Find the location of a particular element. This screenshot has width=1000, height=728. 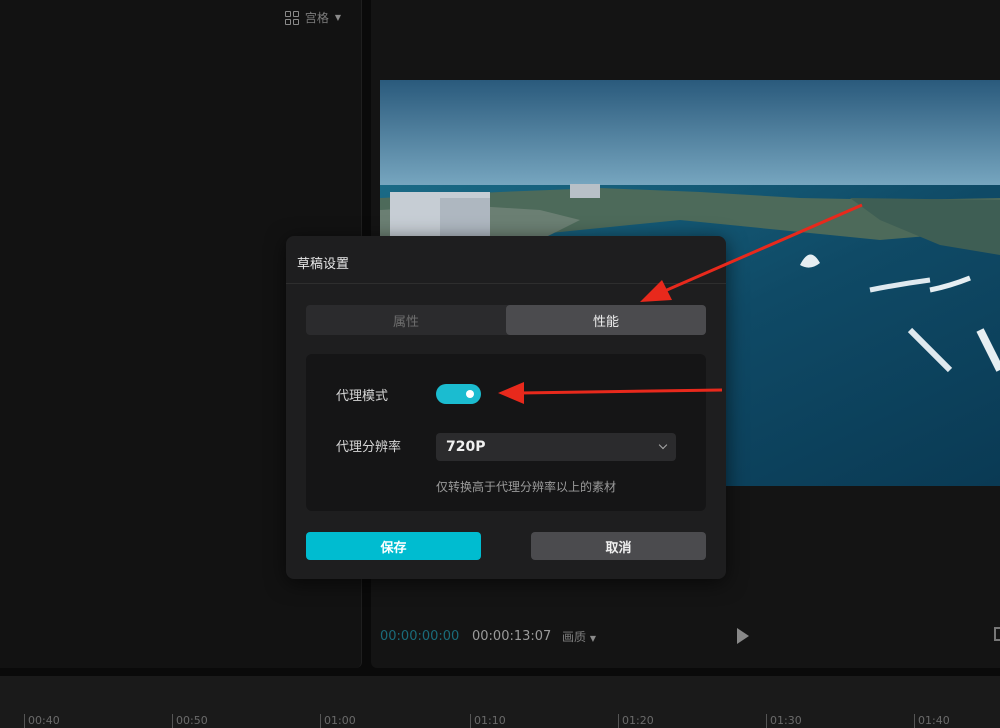

view-mode-label: 宫格 is located at coordinates (316, 18).